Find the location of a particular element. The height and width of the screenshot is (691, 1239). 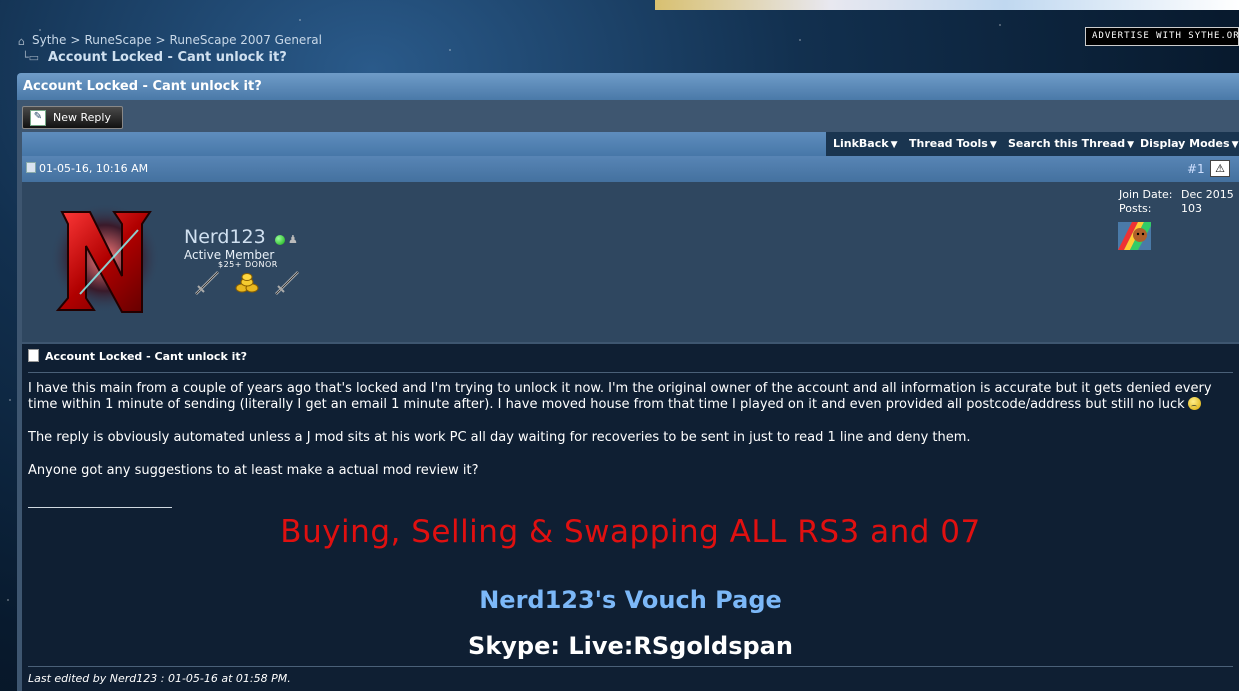

post-title-text: Account Locked - Cant unlock it? is located at coordinates (146, 356).